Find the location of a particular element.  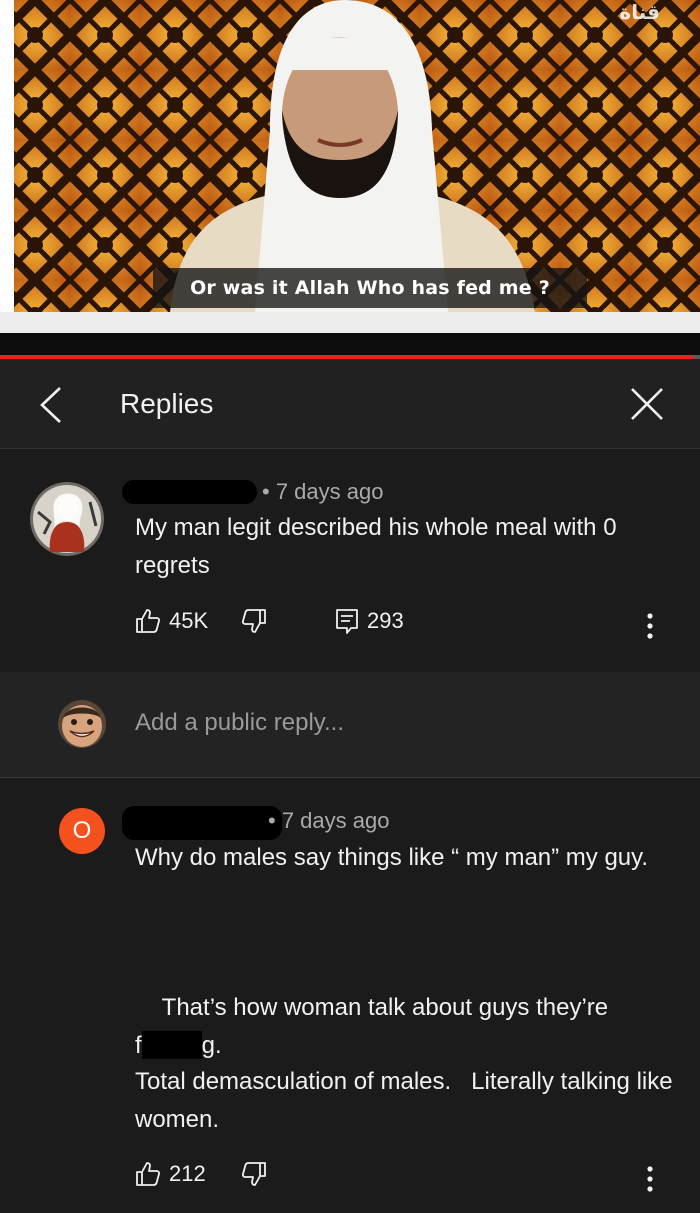

like-count: 45K is located at coordinates (189, 620).